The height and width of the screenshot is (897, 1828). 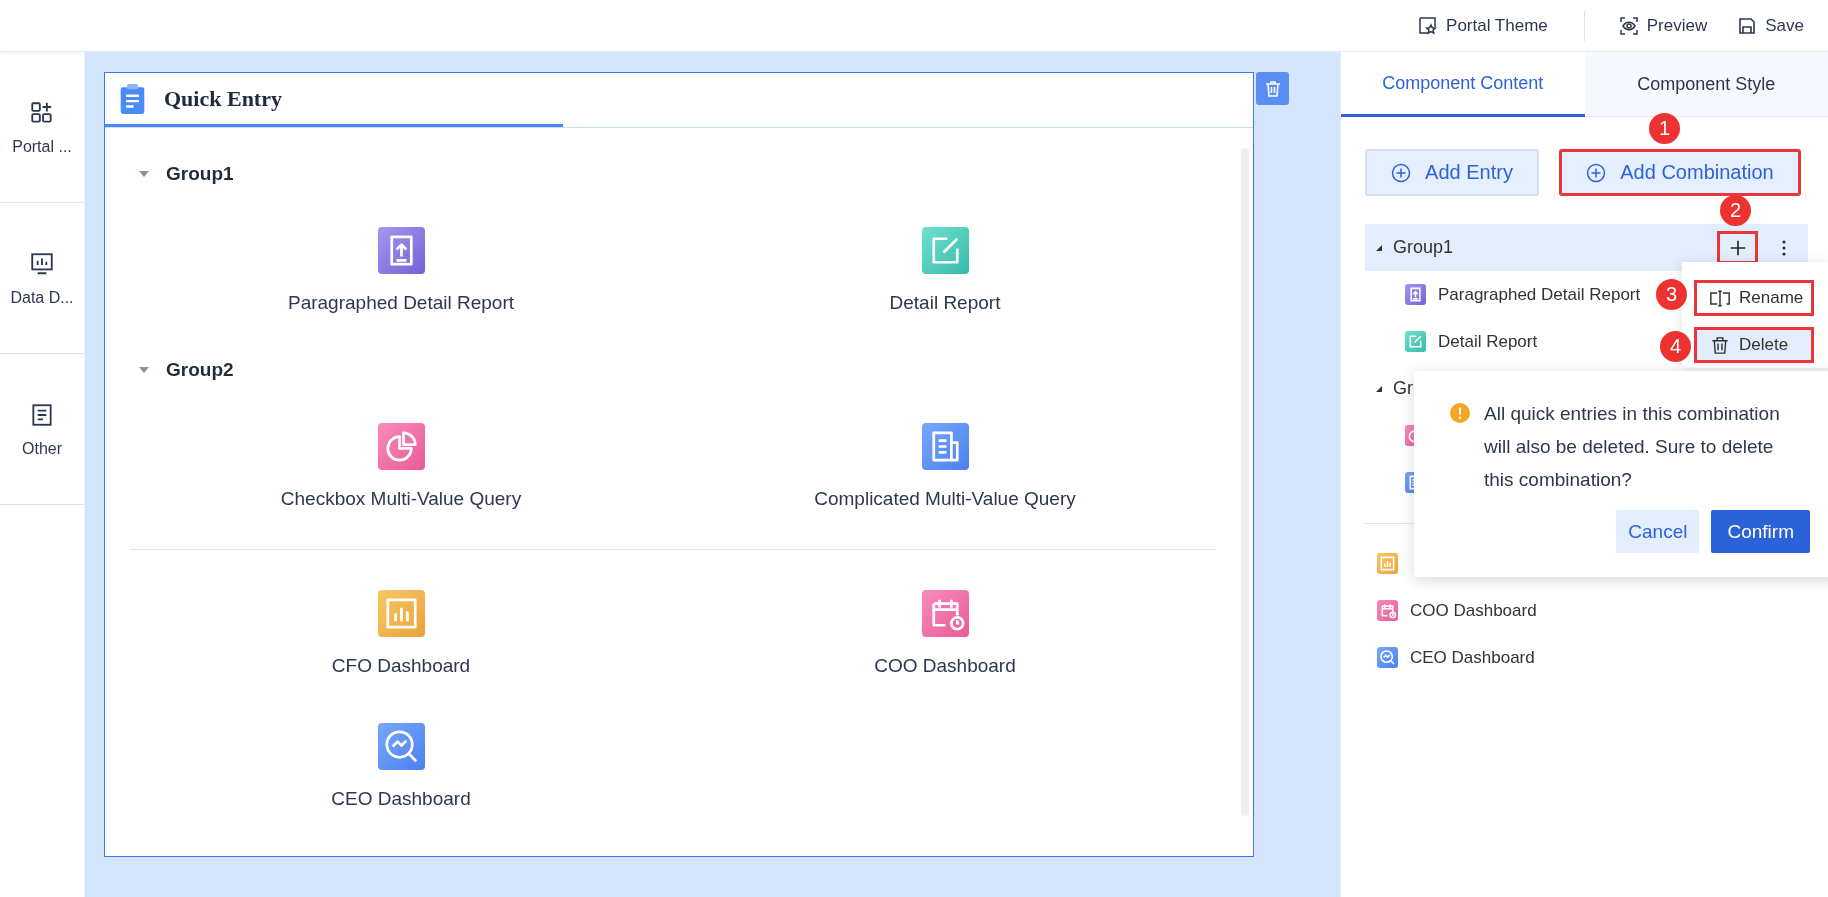 I want to click on confirm-message: All quick entries in this combination will also be deleted. Sure to delete this combination?, so click(x=1632, y=447).